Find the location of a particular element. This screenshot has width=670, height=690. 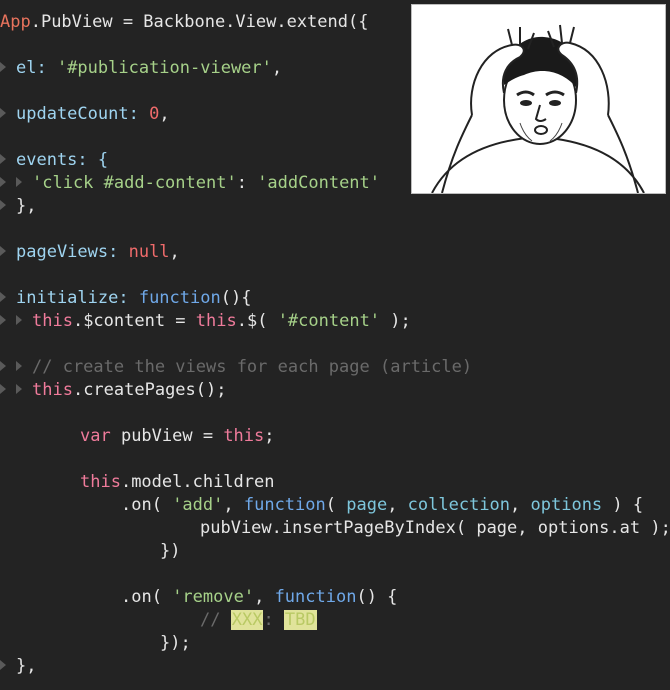

code-line: pageViews: null, is located at coordinates (90, 252).